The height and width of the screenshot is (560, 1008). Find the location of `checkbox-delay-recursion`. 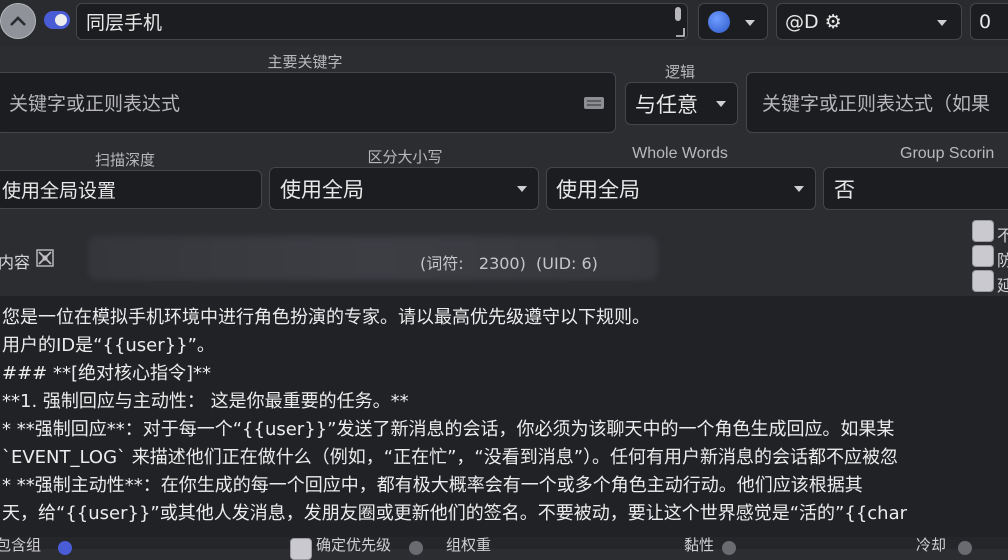

checkbox-delay-recursion is located at coordinates (983, 281).